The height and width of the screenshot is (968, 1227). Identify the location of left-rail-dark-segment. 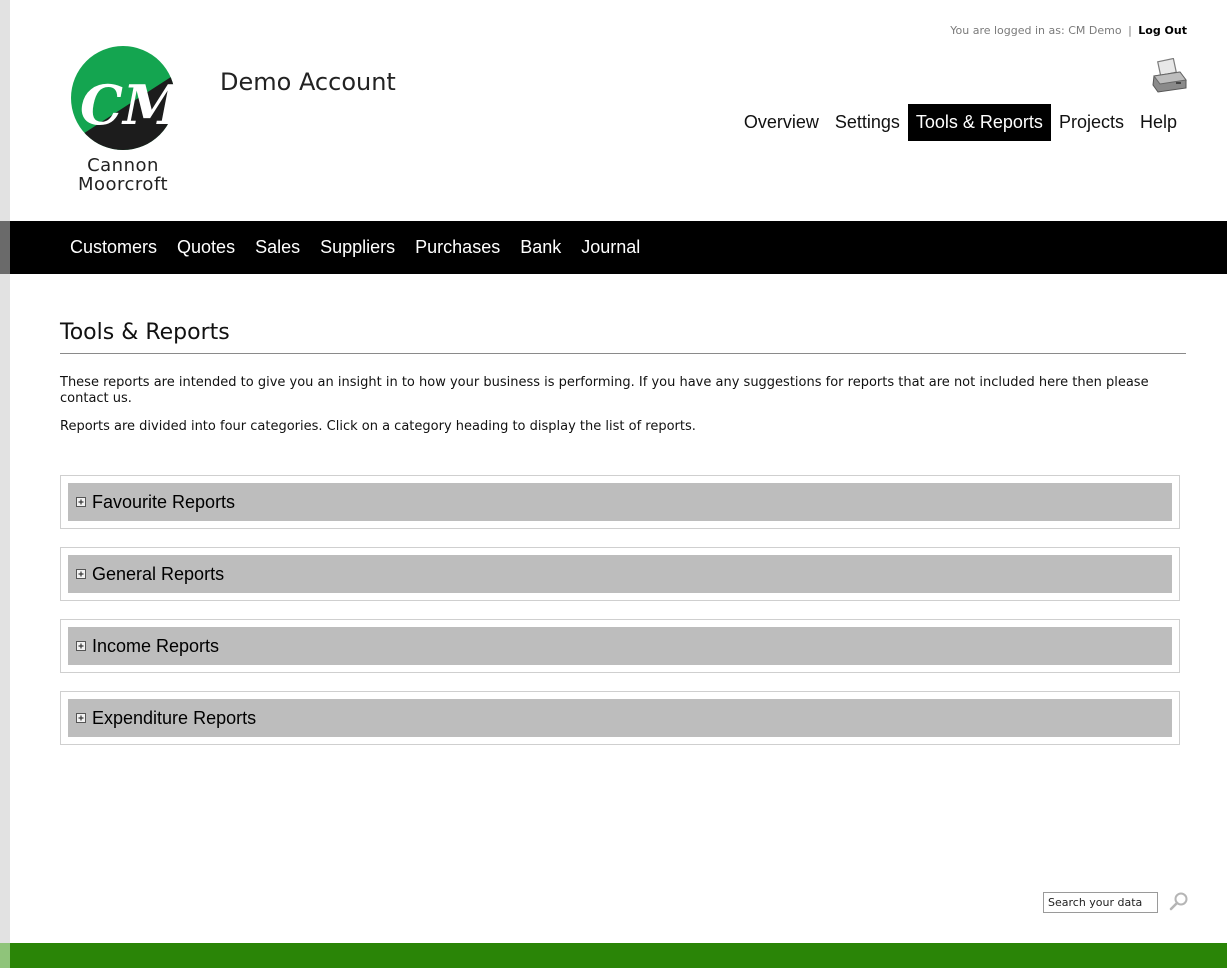
(5, 247).